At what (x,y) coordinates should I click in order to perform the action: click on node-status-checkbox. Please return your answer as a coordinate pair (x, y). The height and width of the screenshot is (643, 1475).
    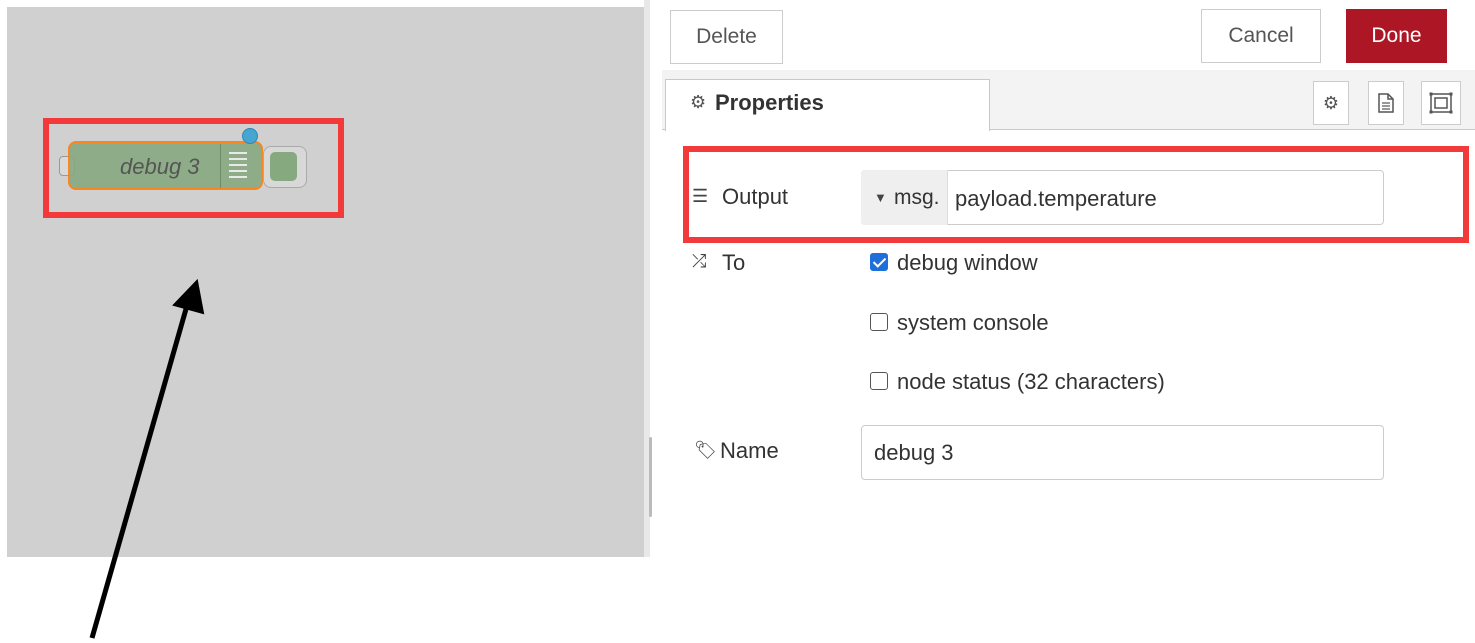
    Looking at the image, I should click on (879, 381).